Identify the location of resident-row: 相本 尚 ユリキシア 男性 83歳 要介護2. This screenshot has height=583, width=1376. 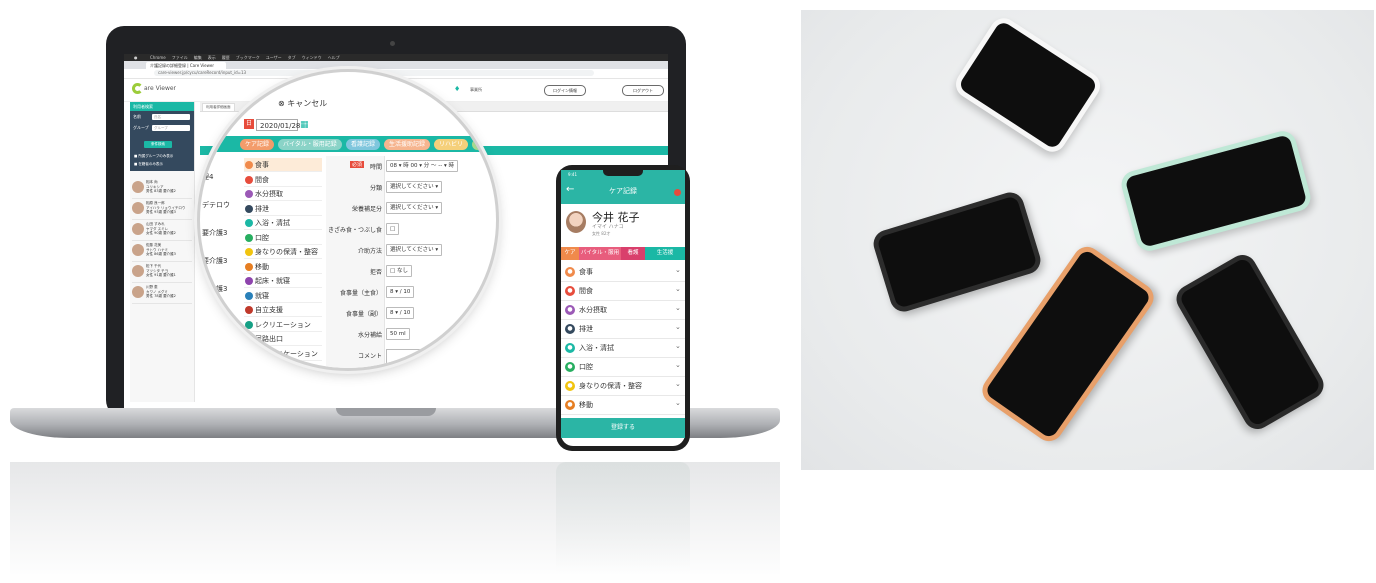
(162, 188).